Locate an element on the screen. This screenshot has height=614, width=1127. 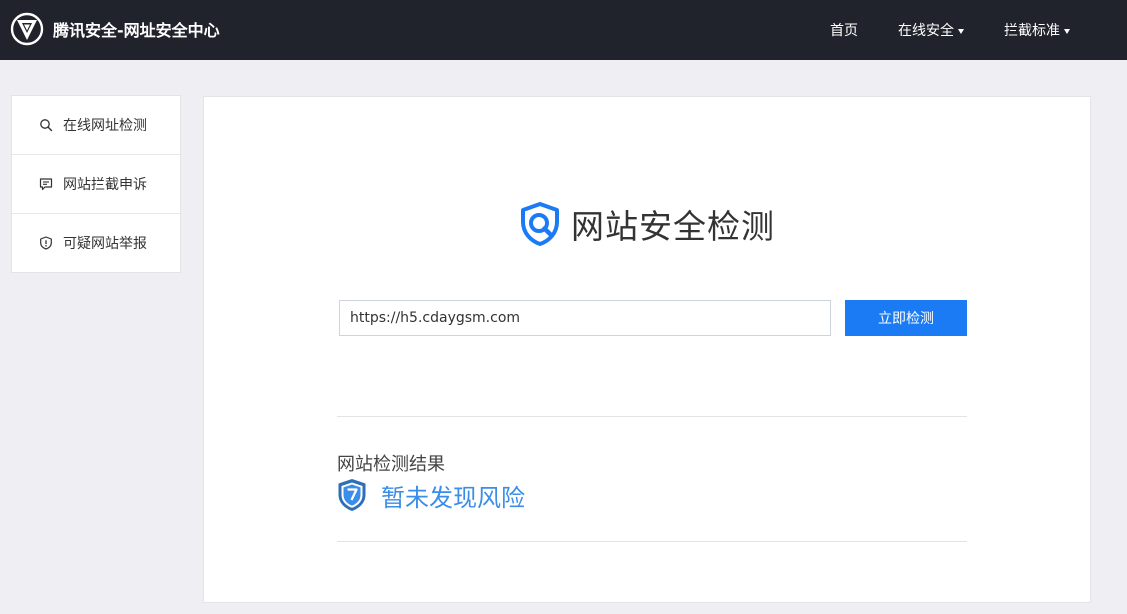
page-title: 网站安全检测 is located at coordinates (673, 226).